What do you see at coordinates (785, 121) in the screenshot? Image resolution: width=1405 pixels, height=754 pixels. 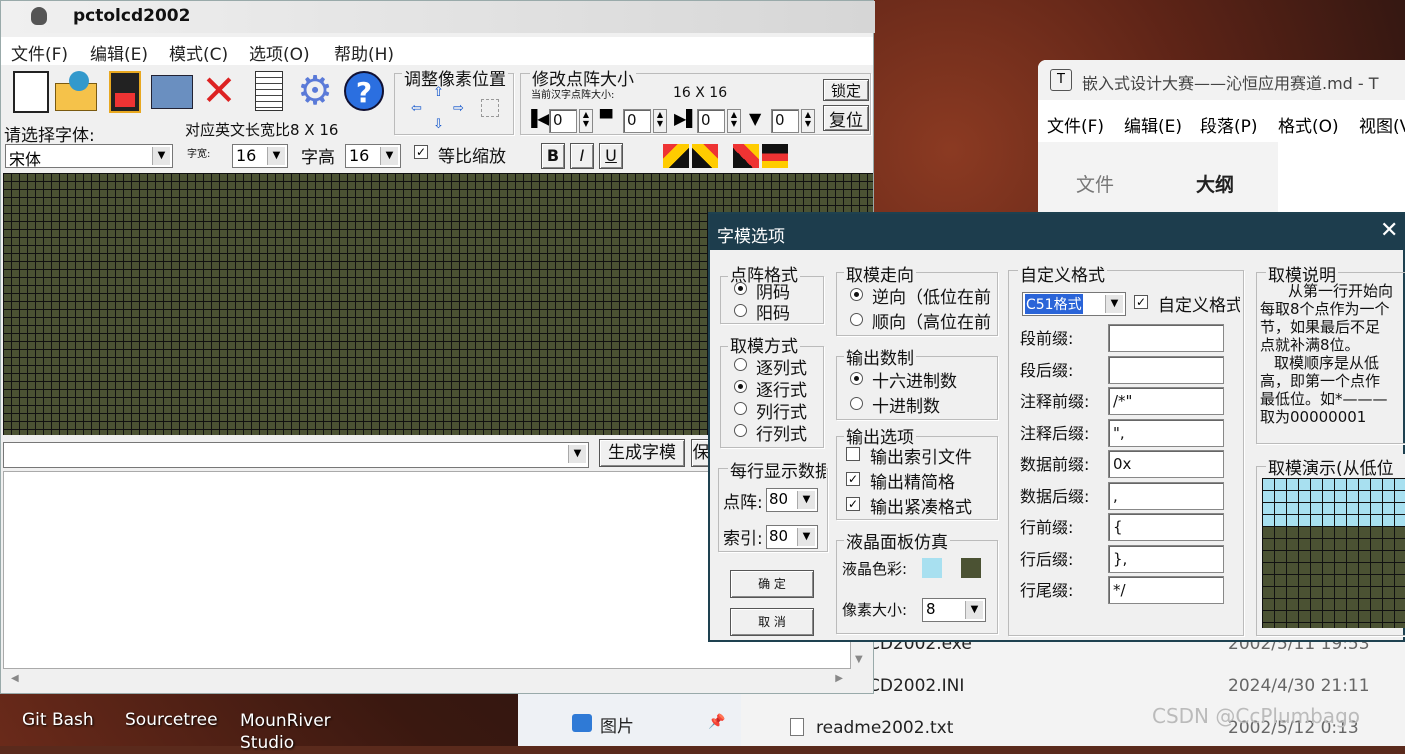 I see `bottom-spin-input: 0` at bounding box center [785, 121].